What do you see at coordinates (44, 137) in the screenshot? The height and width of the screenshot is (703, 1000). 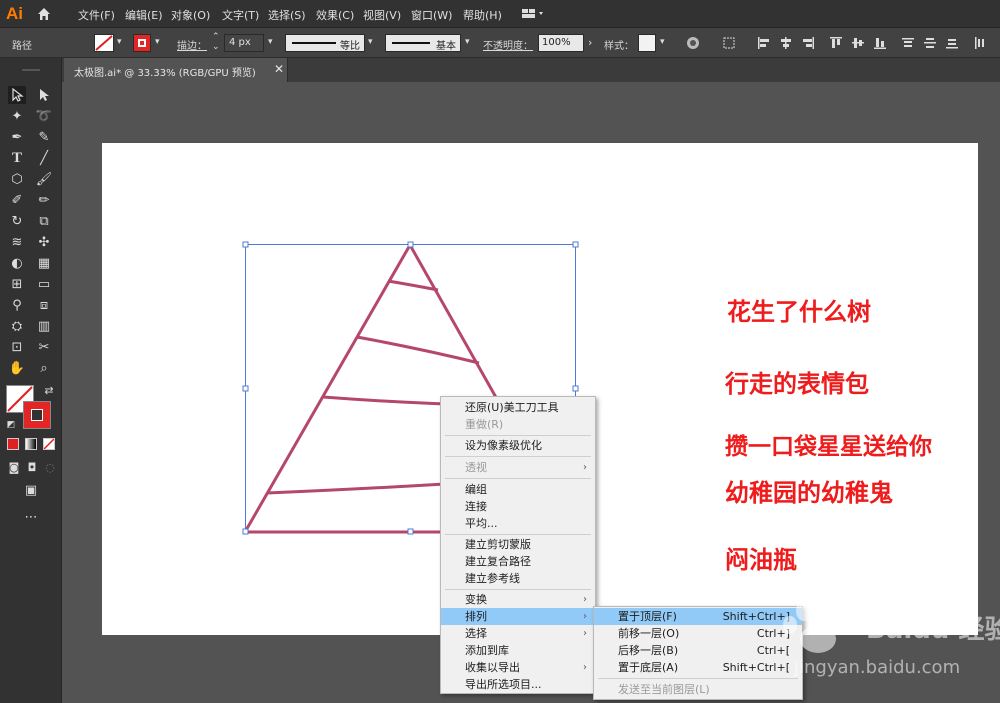 I see `curvature-tool-icon: ✎` at bounding box center [44, 137].